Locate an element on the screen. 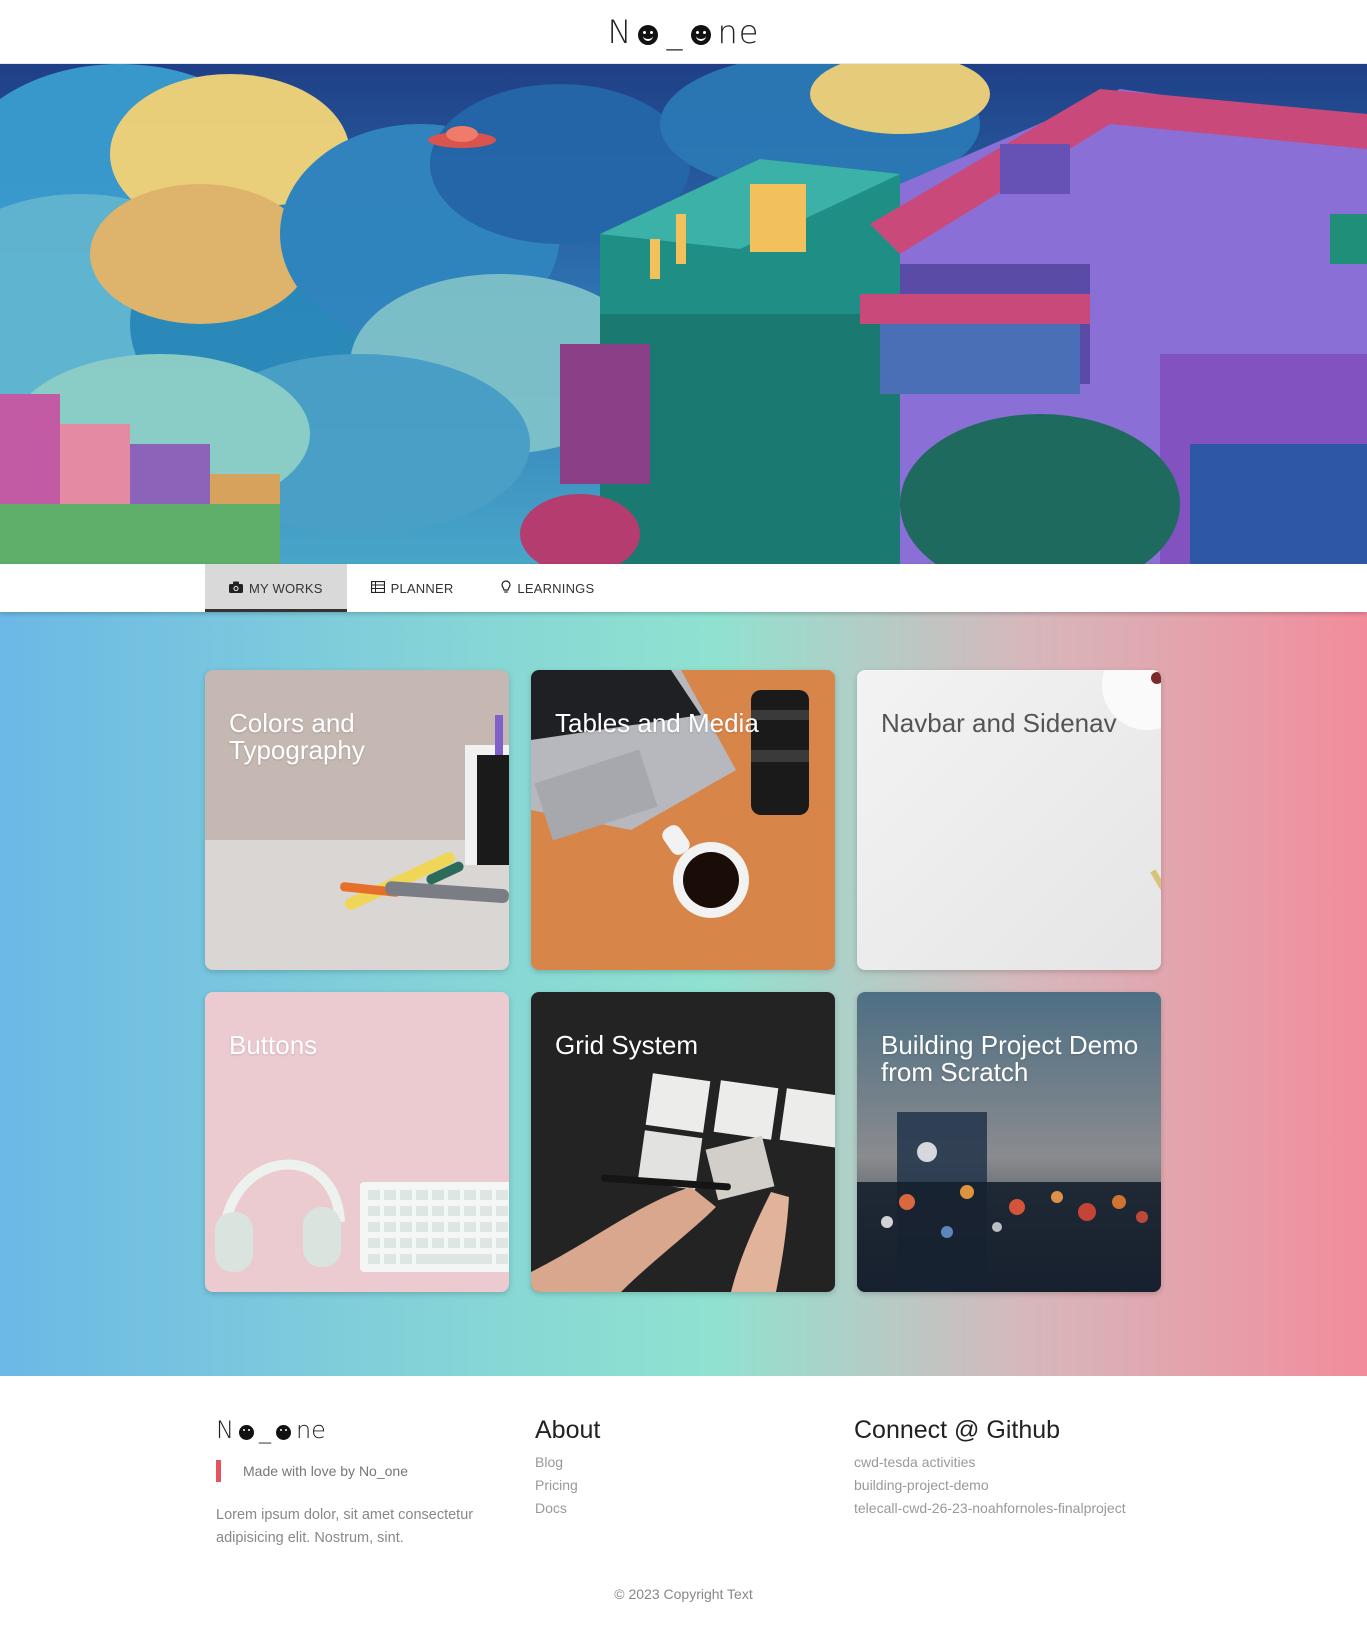 Image resolution: width=1367 pixels, height=1630 pixels. card-title: Tables and Media is located at coordinates (657, 723).